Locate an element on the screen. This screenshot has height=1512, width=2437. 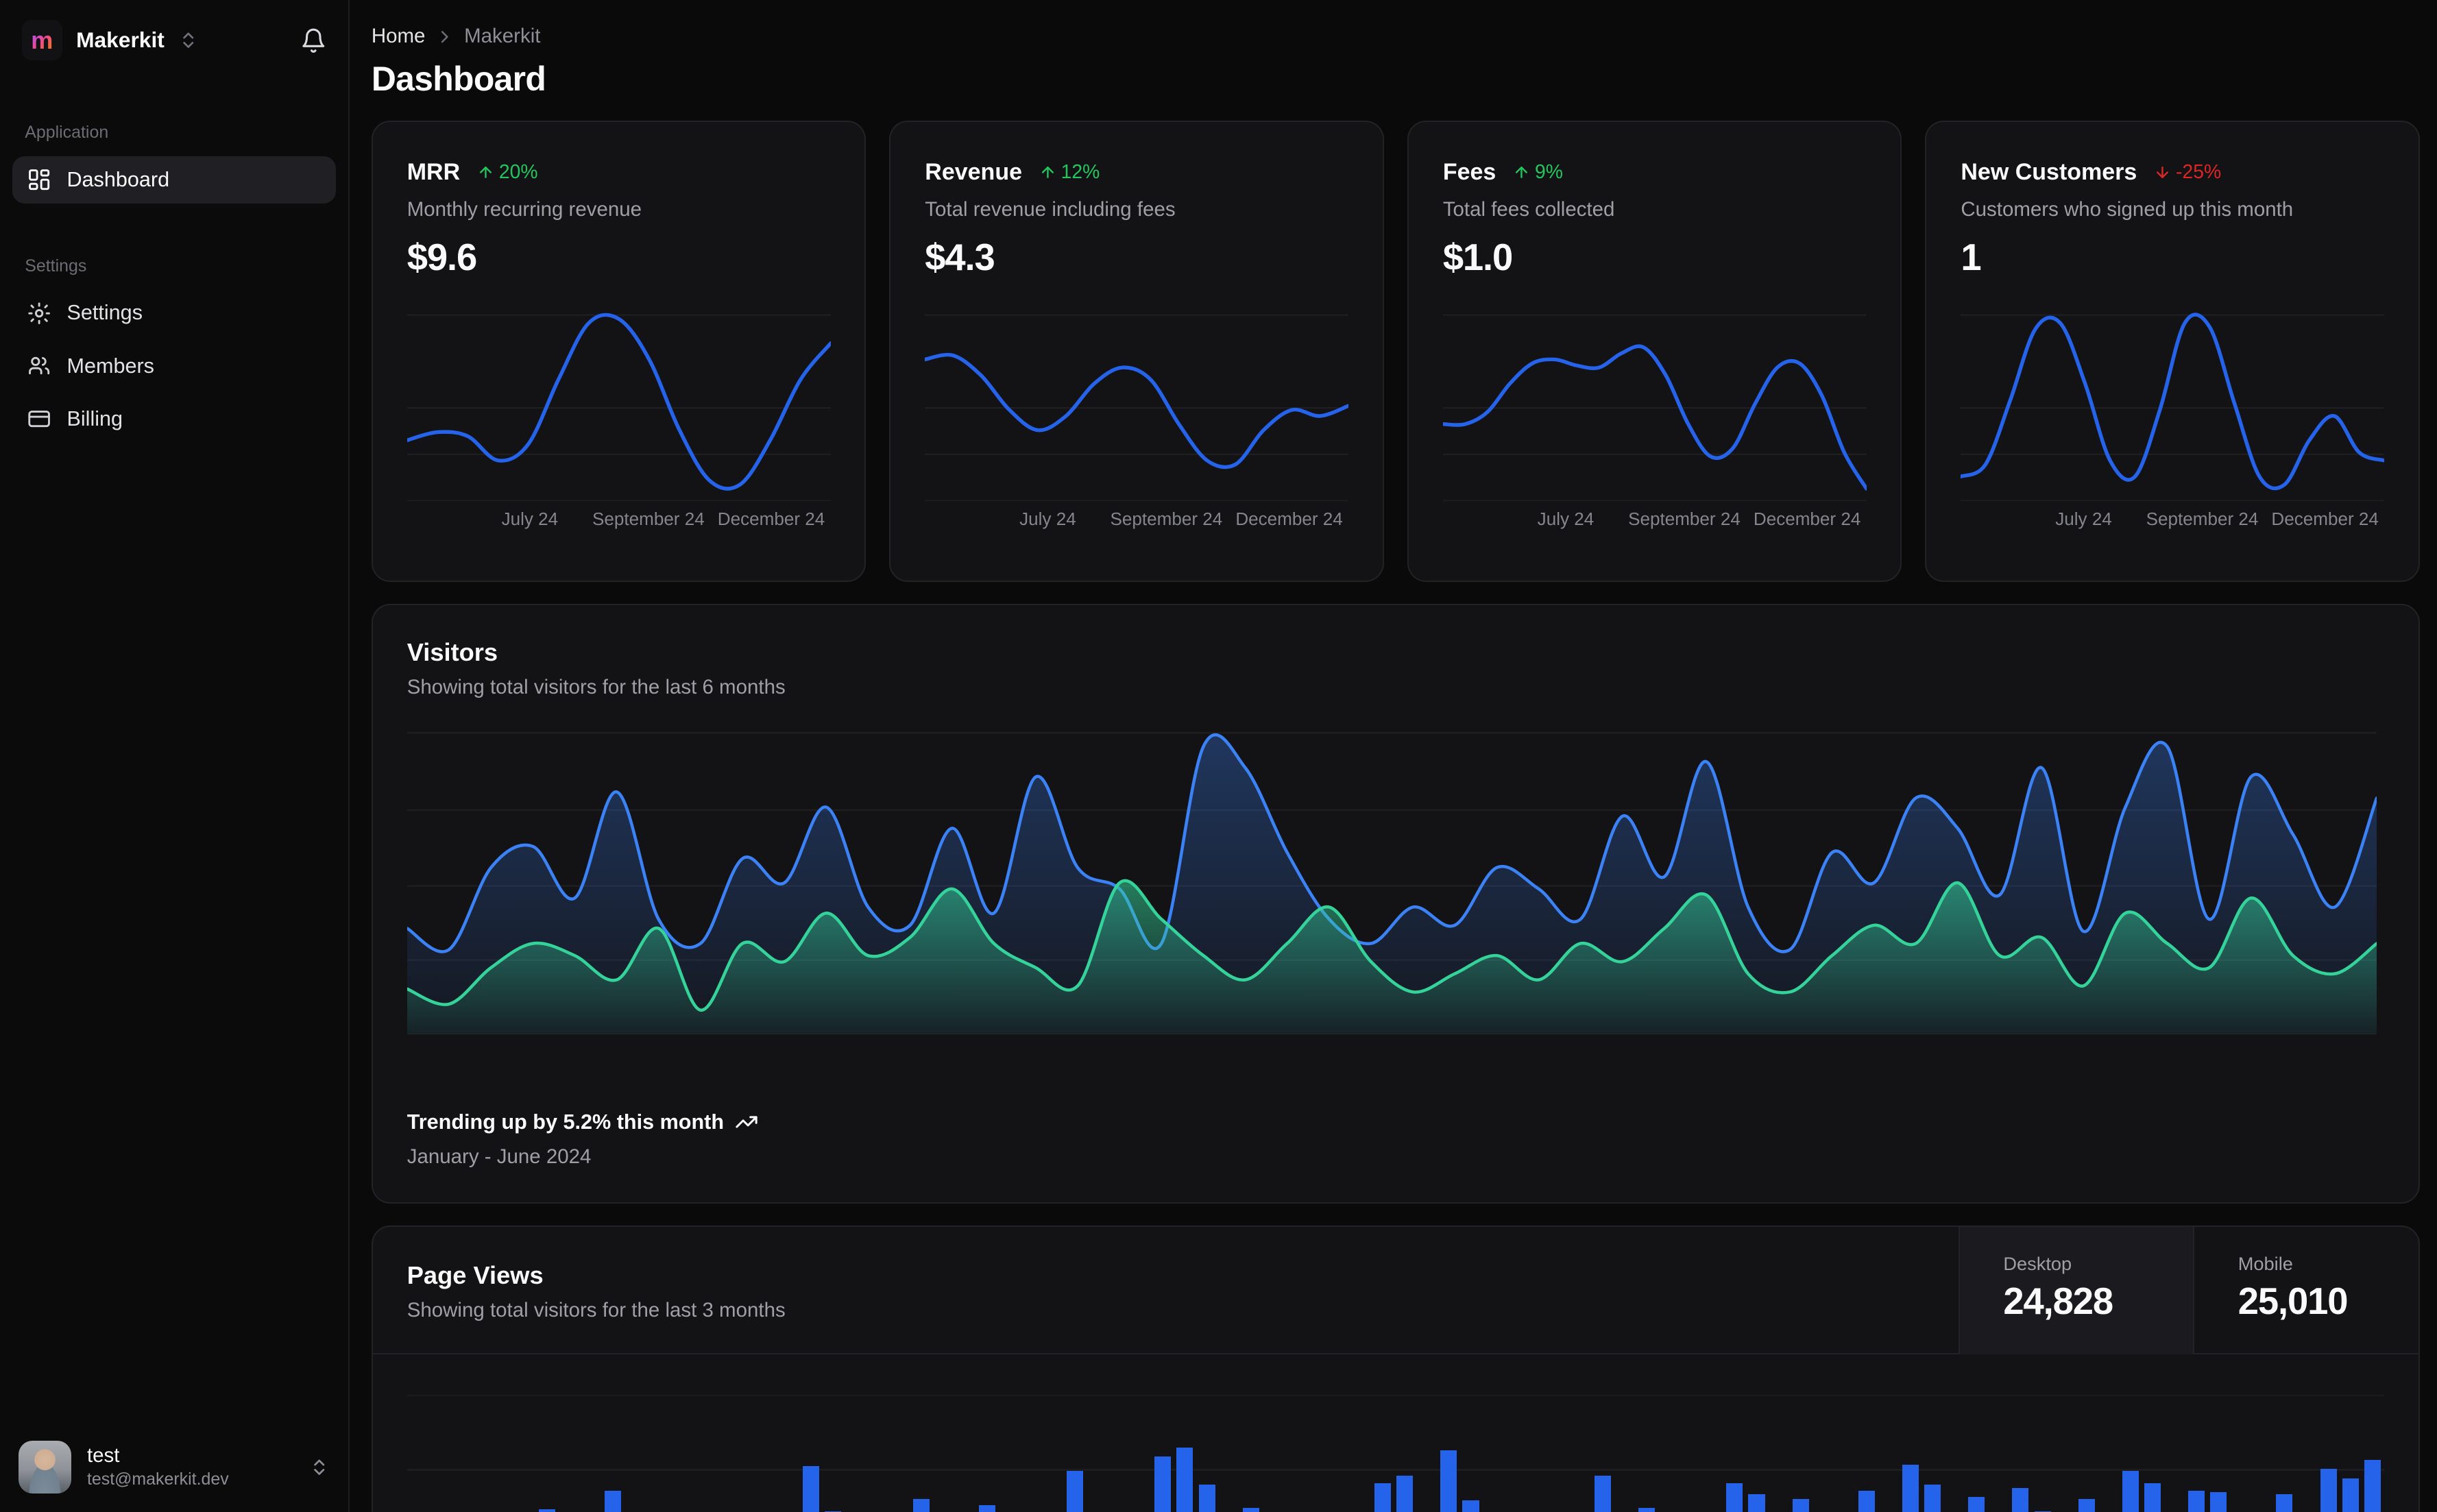
toggle-desktop: Desktop 24,828 is located at coordinates (2076, 1290).